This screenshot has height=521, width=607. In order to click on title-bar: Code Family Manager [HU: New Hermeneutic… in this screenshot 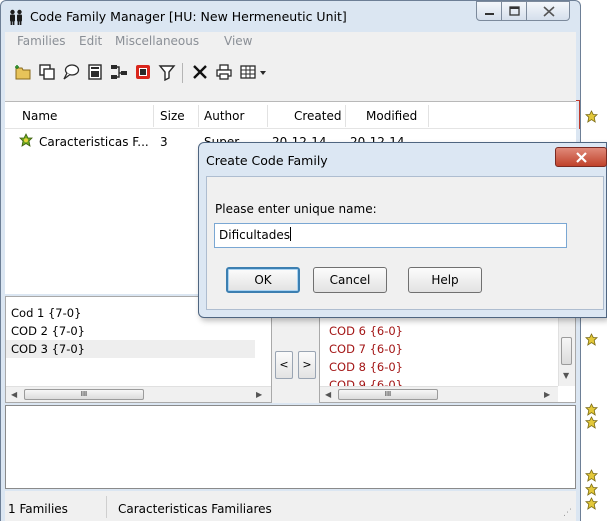, I will do `click(290, 16)`.